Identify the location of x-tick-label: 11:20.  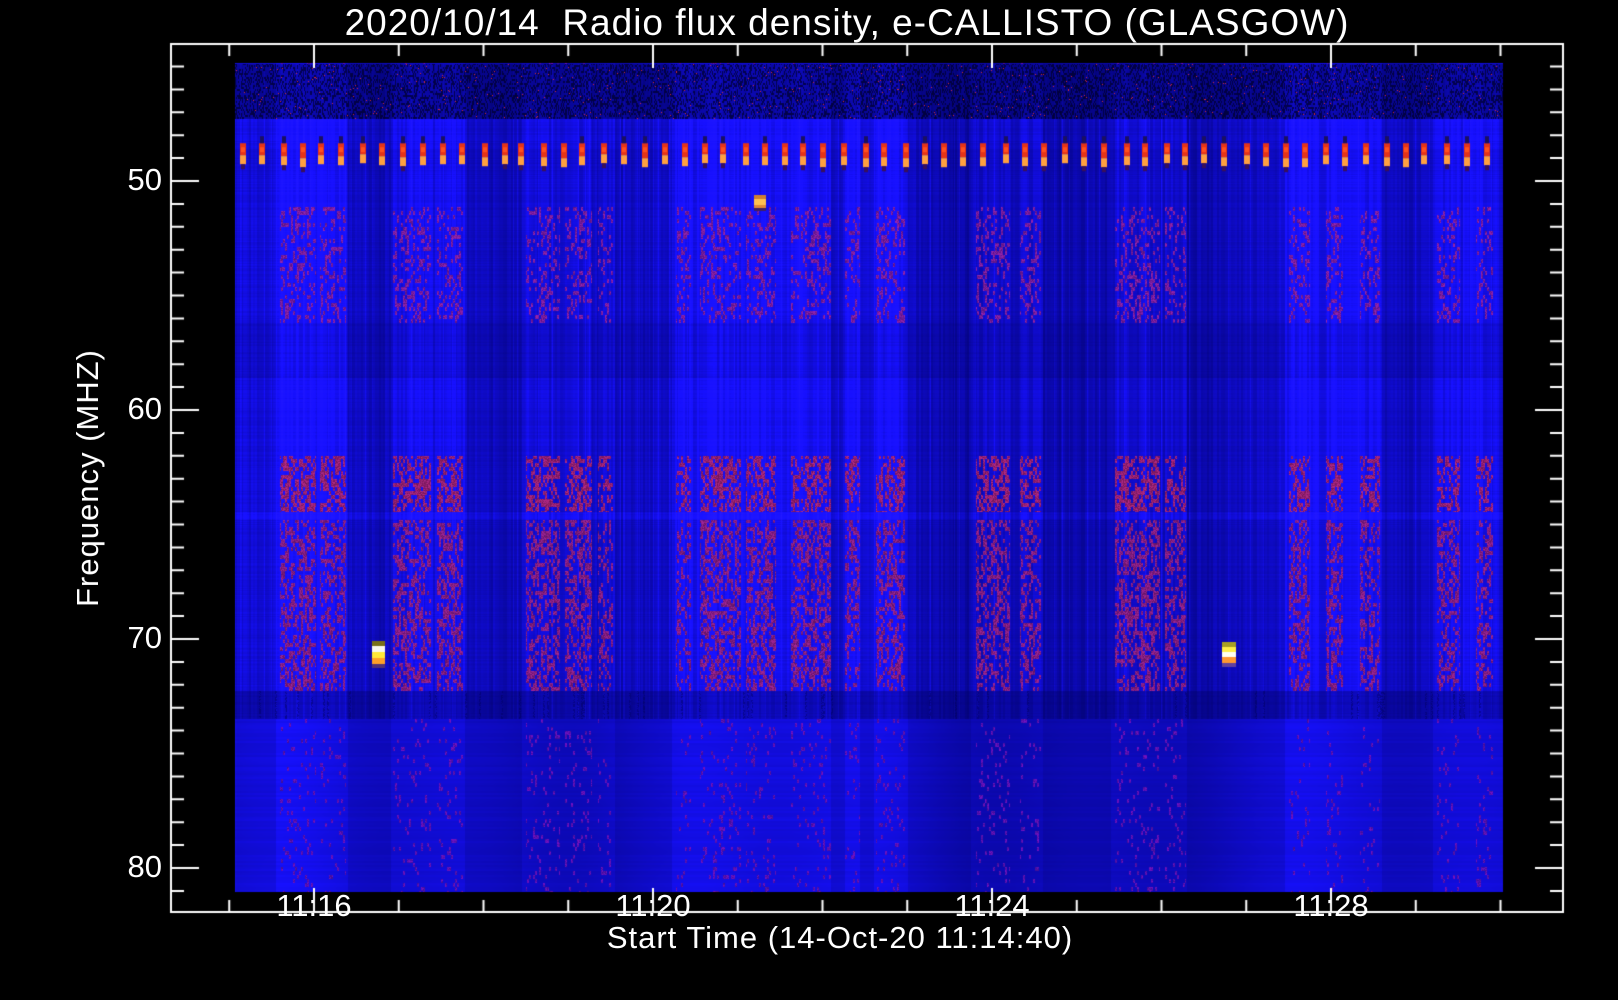
(653, 905).